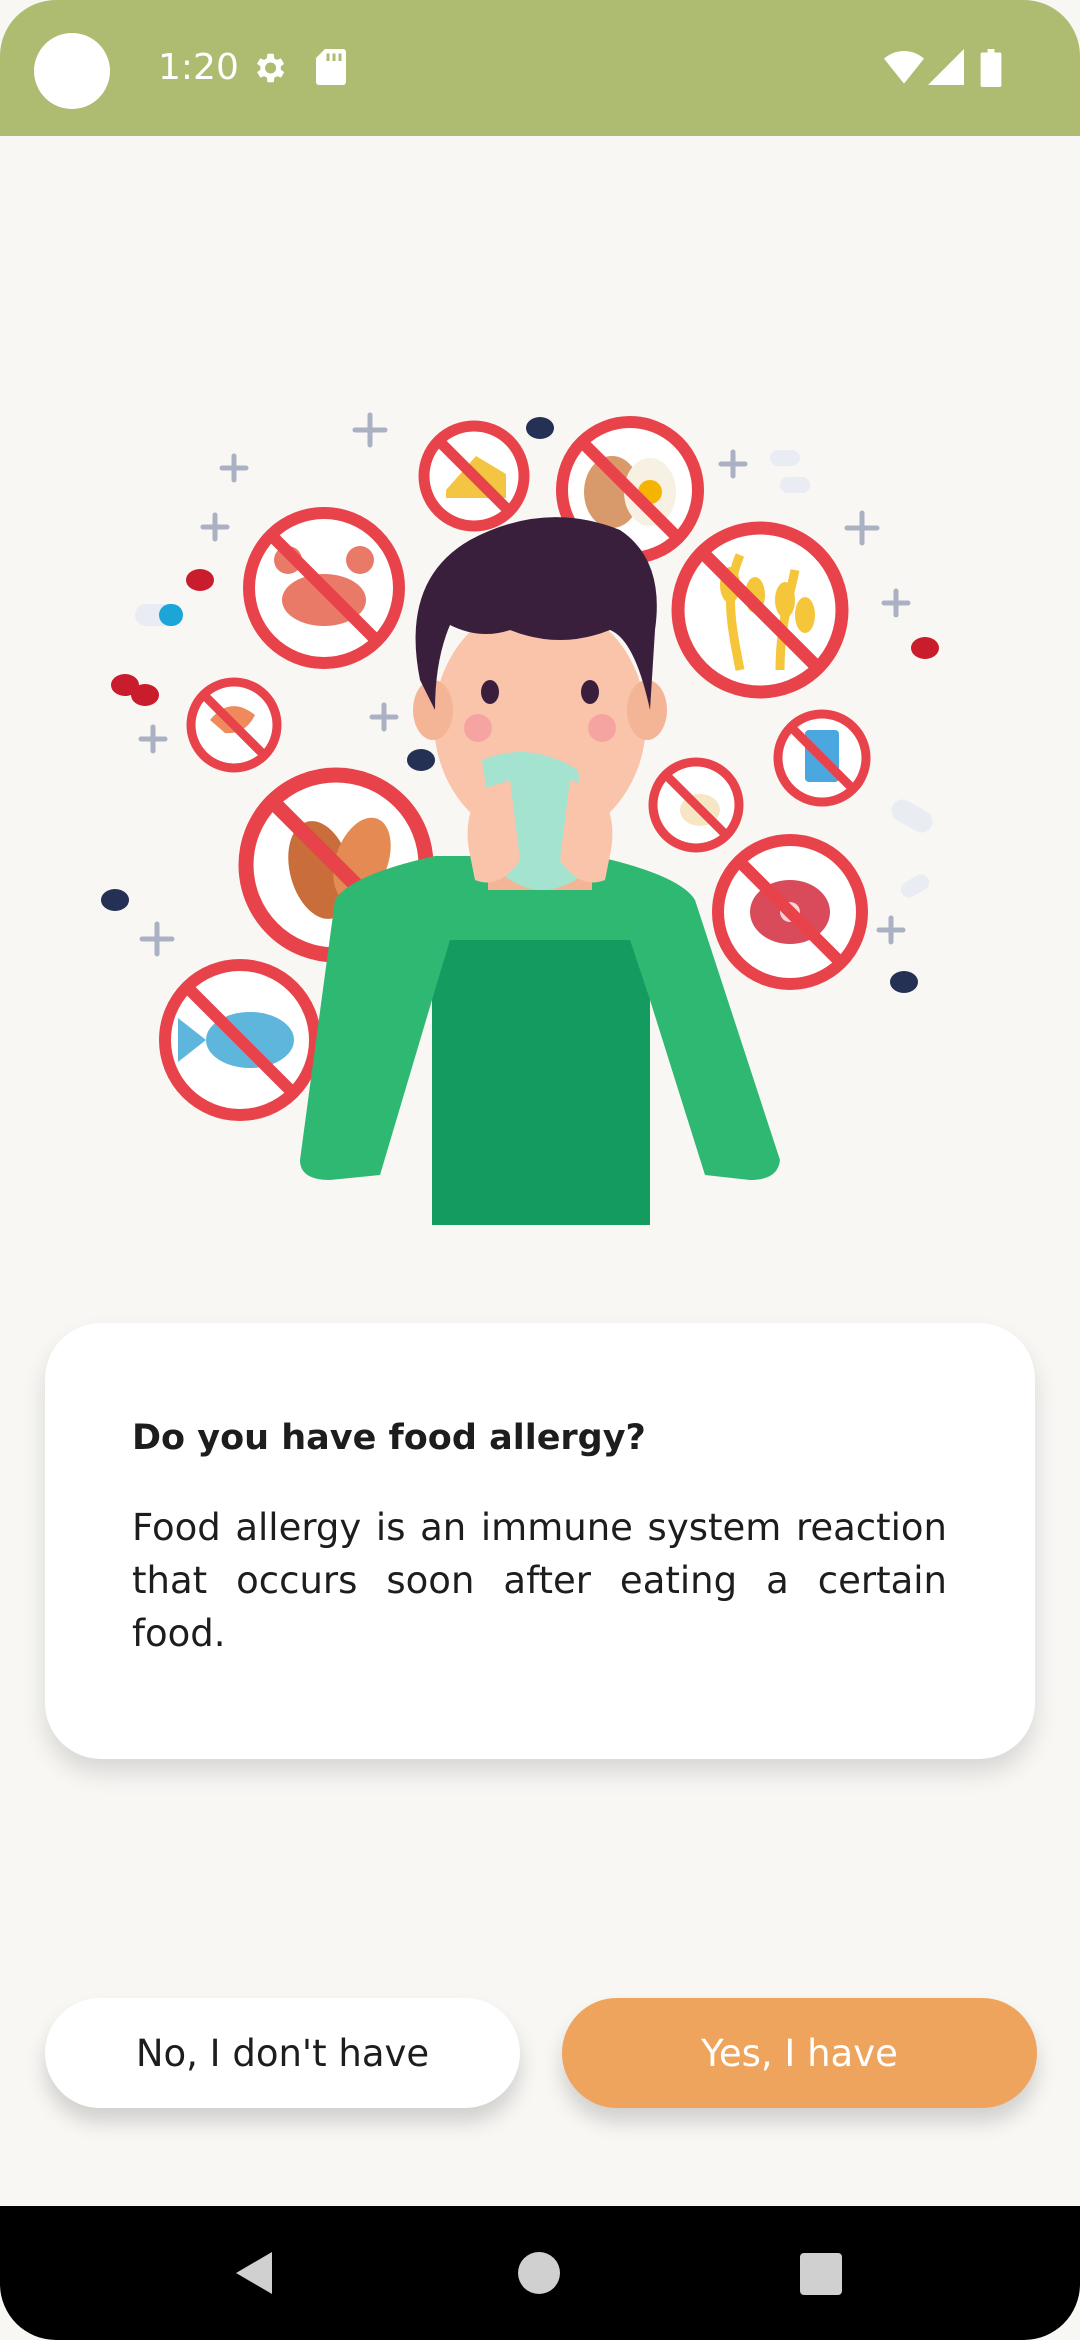 This screenshot has width=1080, height=2340. What do you see at coordinates (904, 67) in the screenshot?
I see `wifi-icon` at bounding box center [904, 67].